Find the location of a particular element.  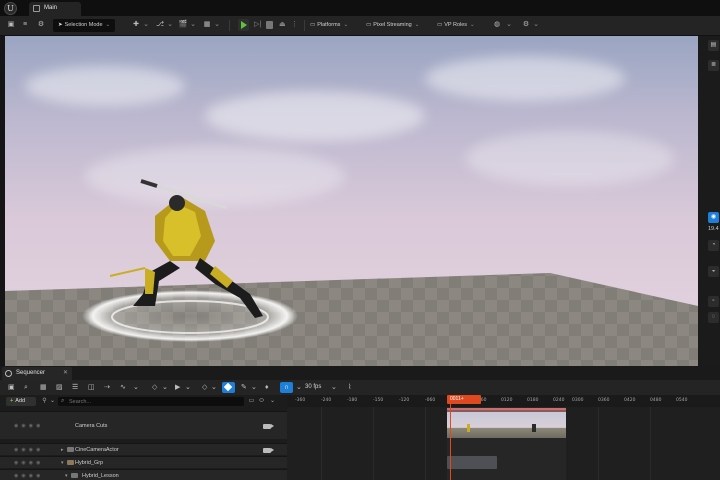

magnet-snap-button: ∩ is located at coordinates (286, 387).